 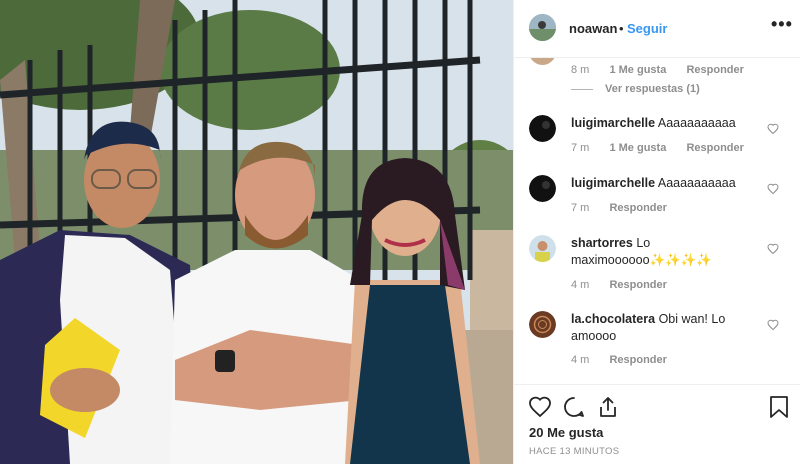 I want to click on comment-text: la.chocolatera Obi wan! Lo amoooo, so click(x=666, y=328).